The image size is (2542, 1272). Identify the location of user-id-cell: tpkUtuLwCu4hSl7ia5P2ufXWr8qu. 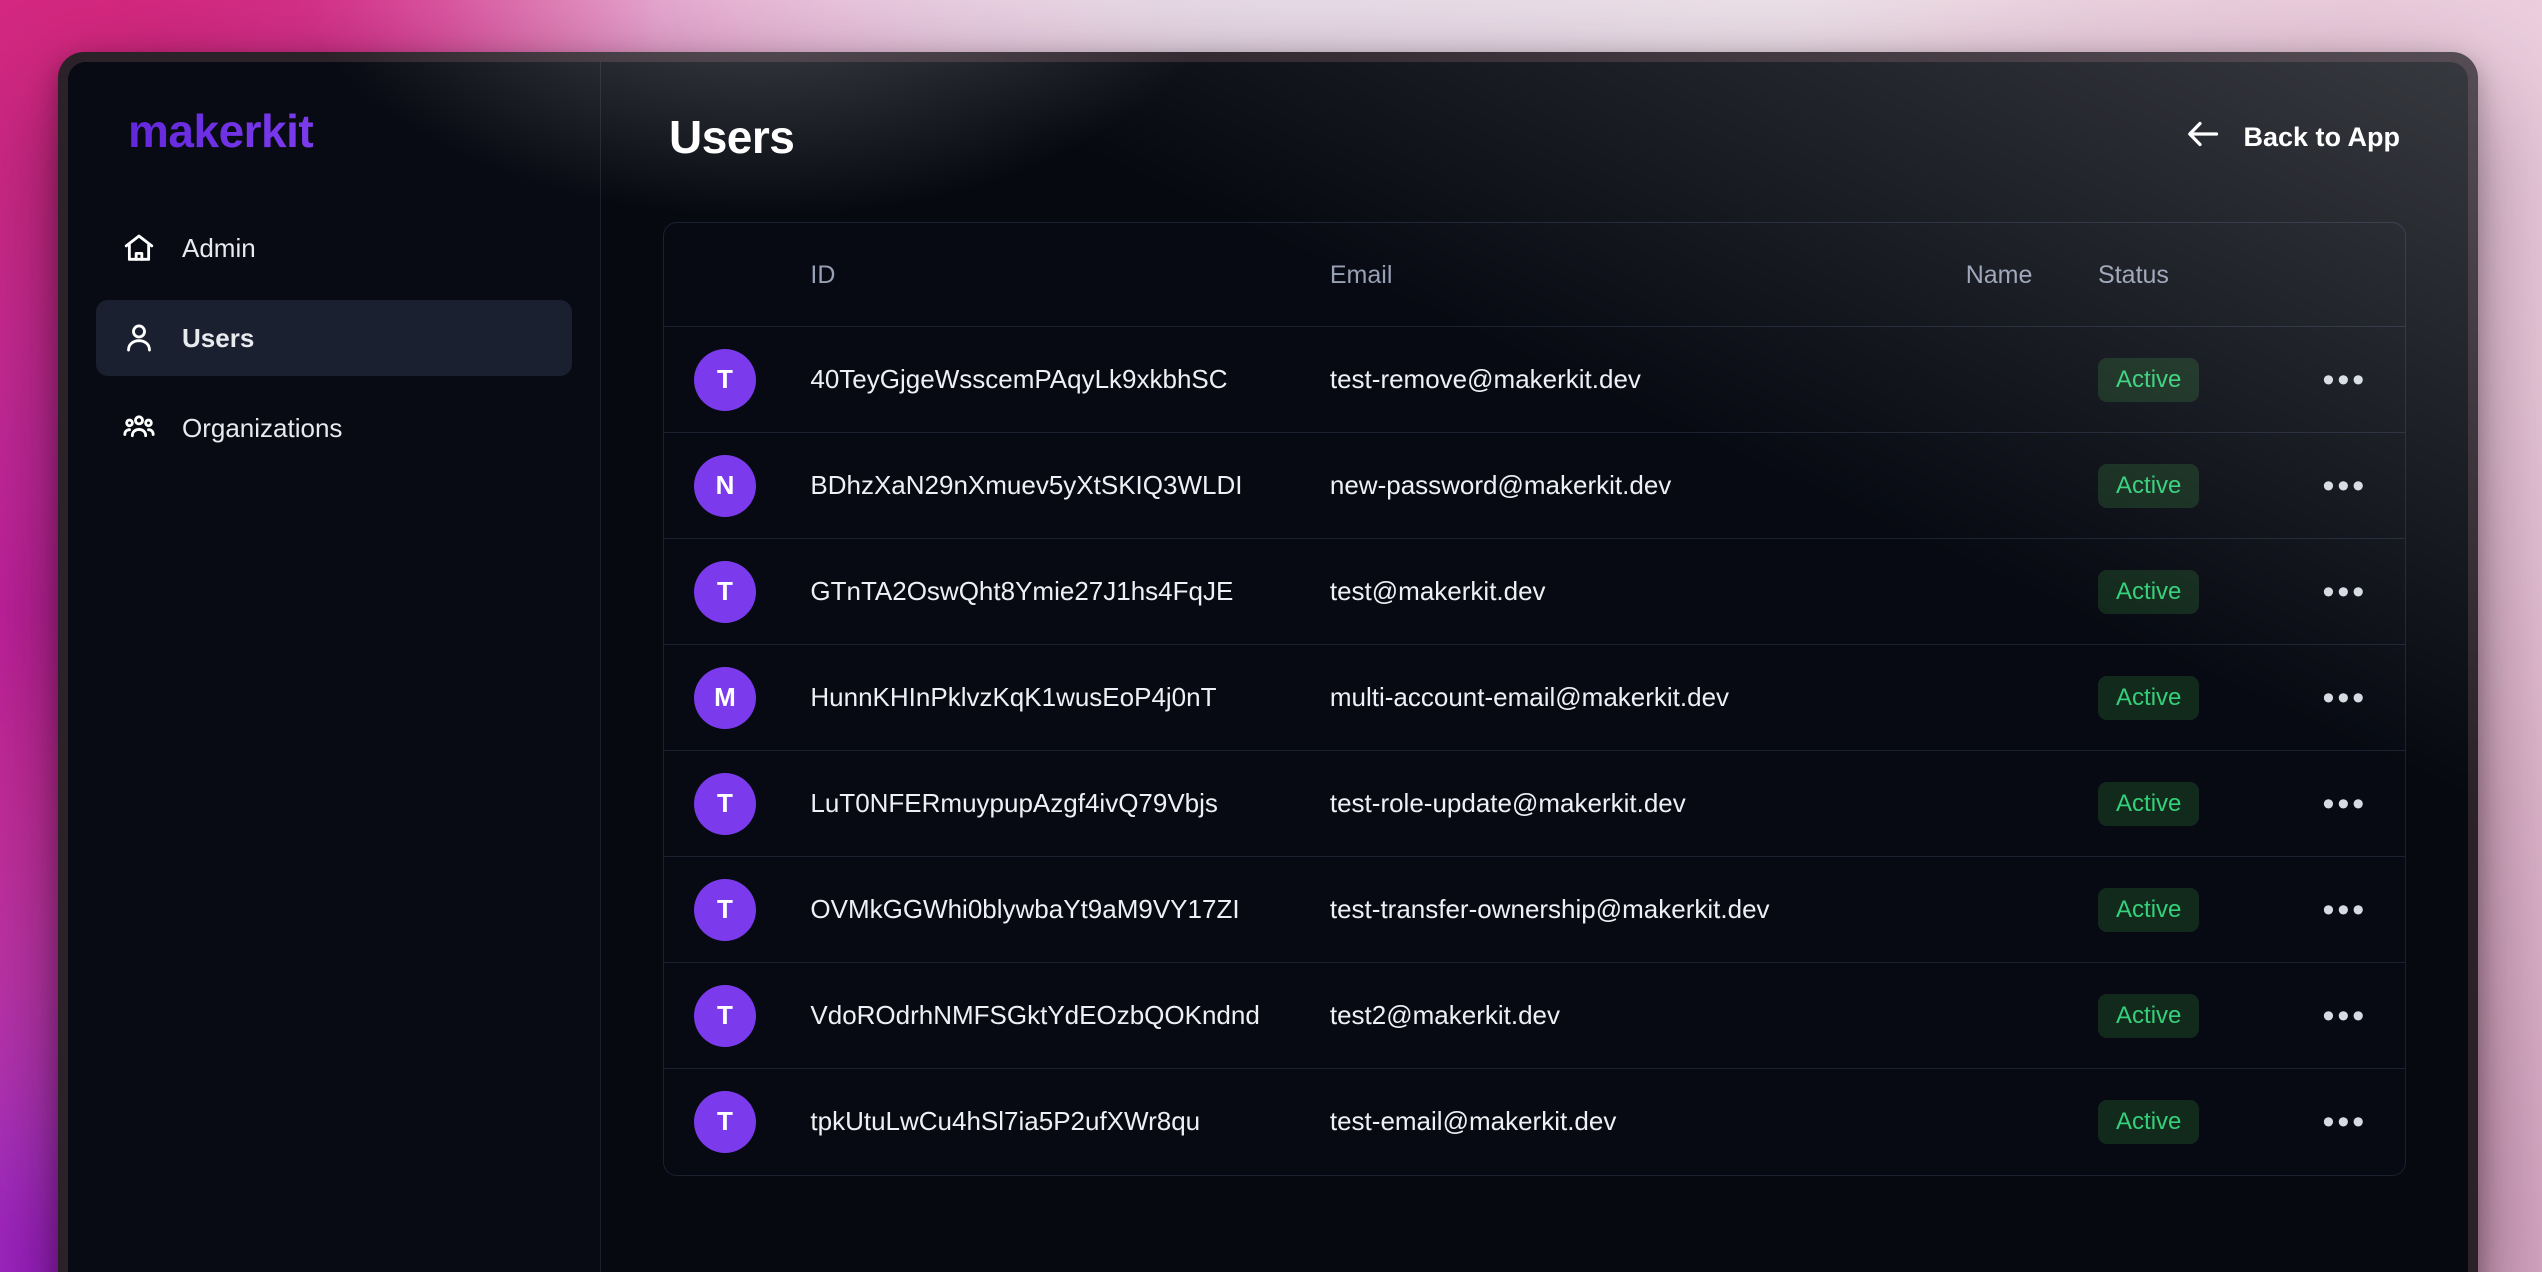
(1005, 1121).